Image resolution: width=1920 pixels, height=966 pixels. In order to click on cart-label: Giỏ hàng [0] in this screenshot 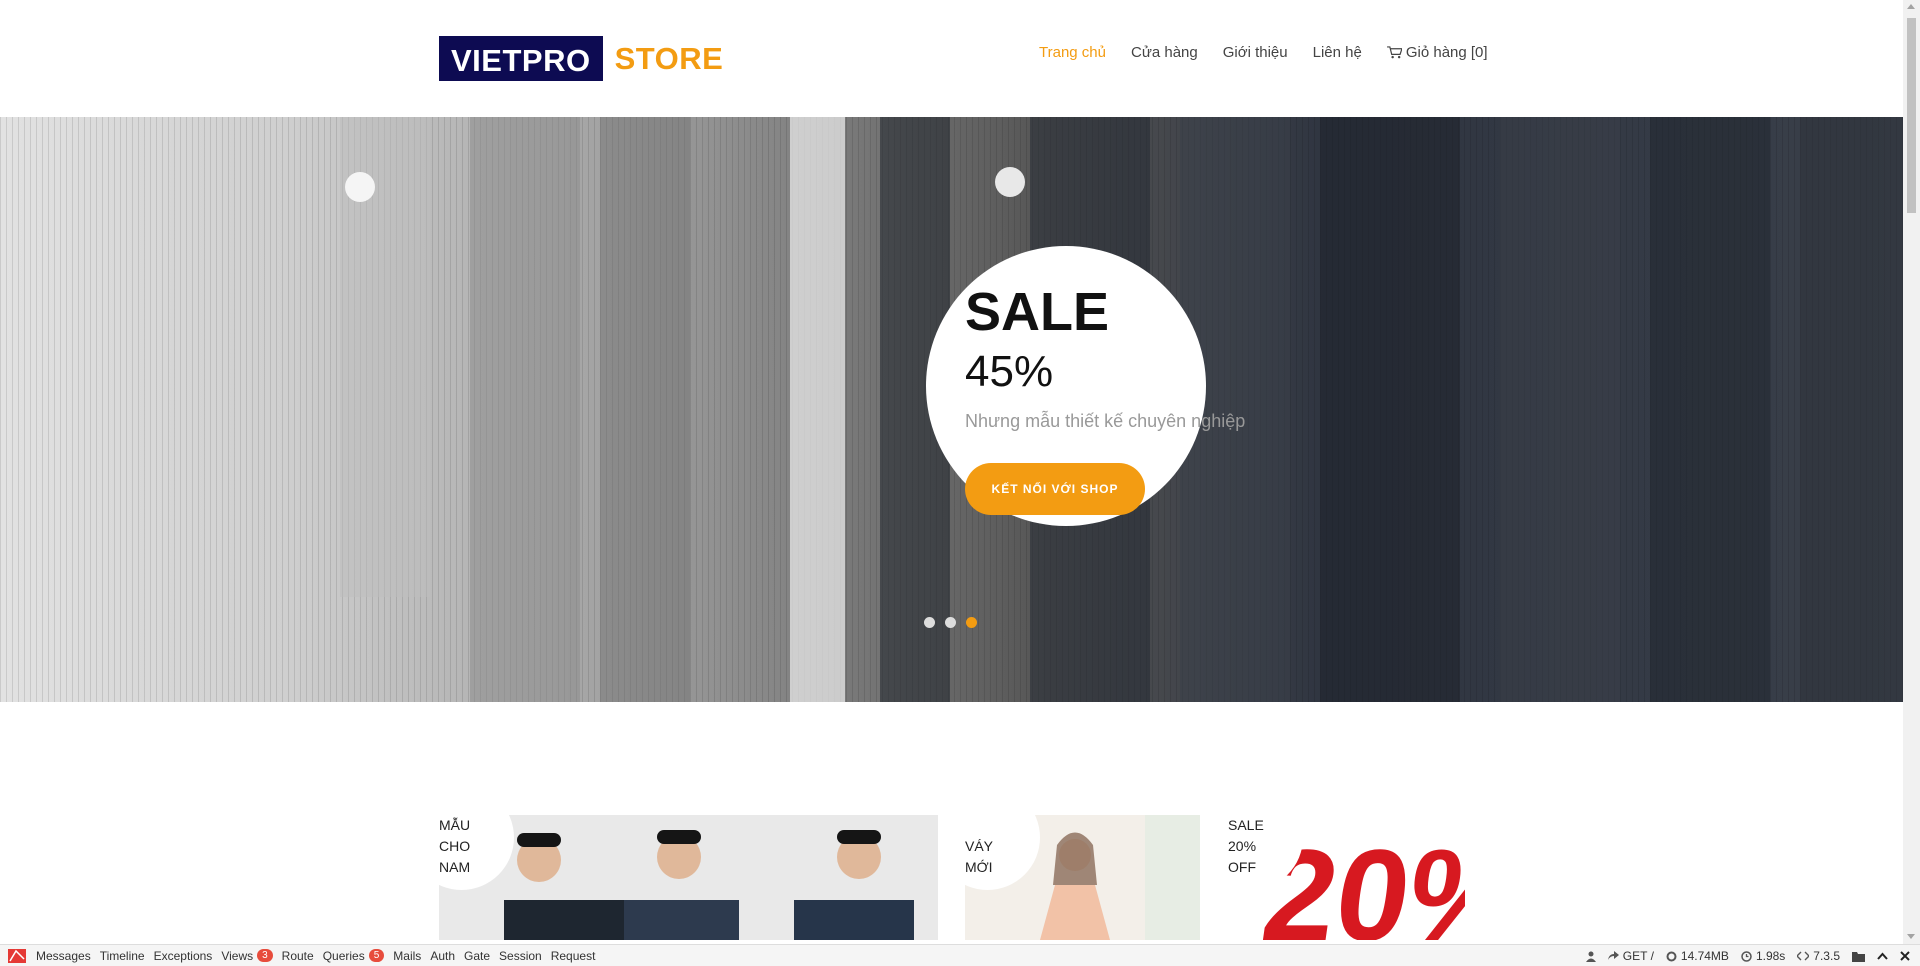, I will do `click(1446, 52)`.